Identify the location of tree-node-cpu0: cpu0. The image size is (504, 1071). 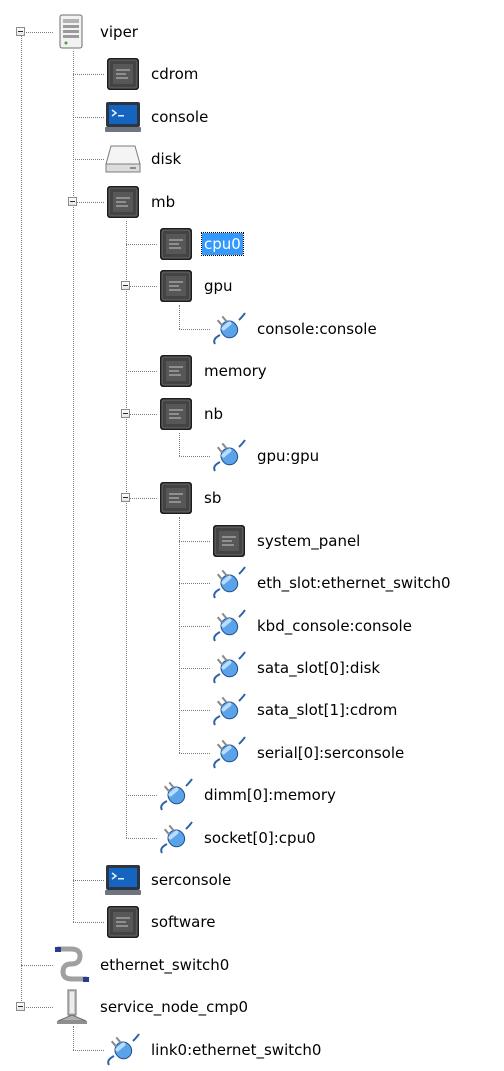
(200, 244).